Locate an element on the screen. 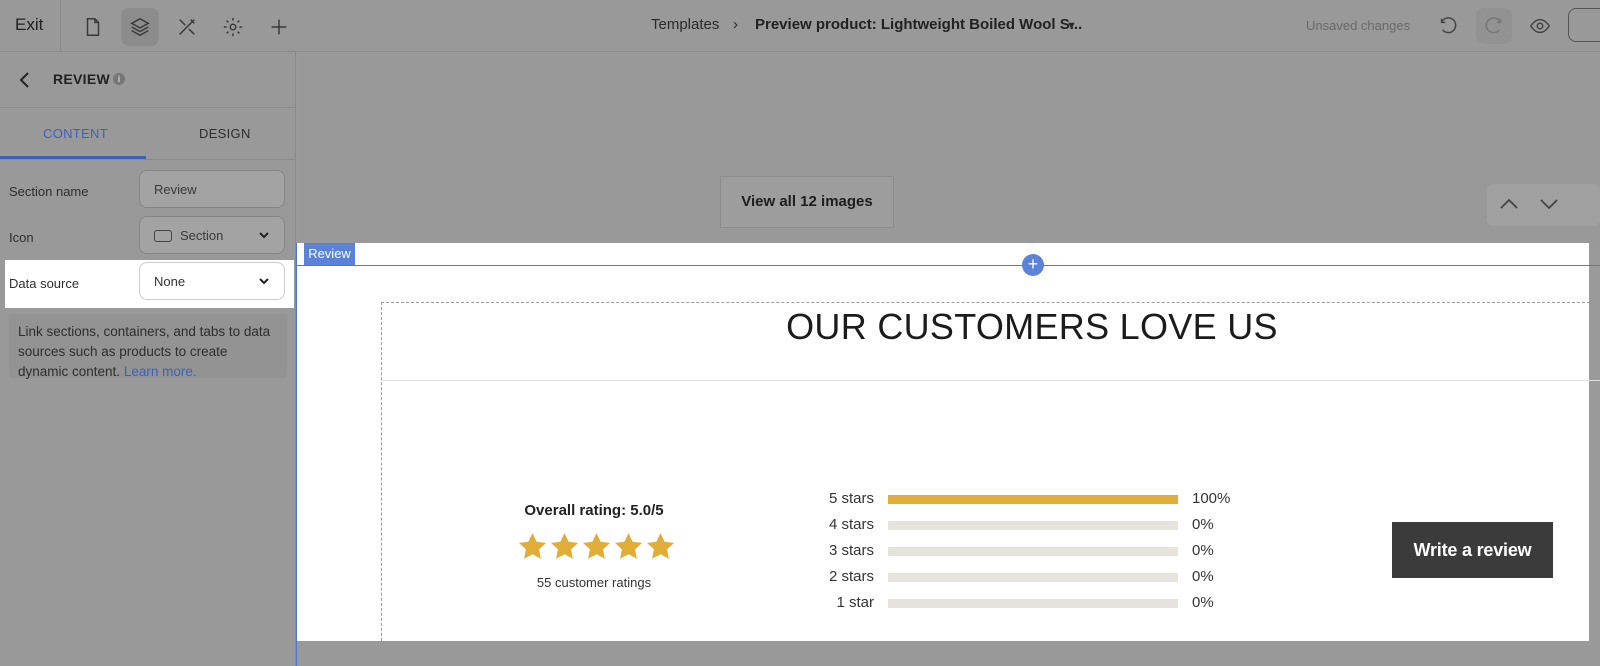 The image size is (1600, 666). caret-down-icon: ▼ is located at coordinates (1071, 26).